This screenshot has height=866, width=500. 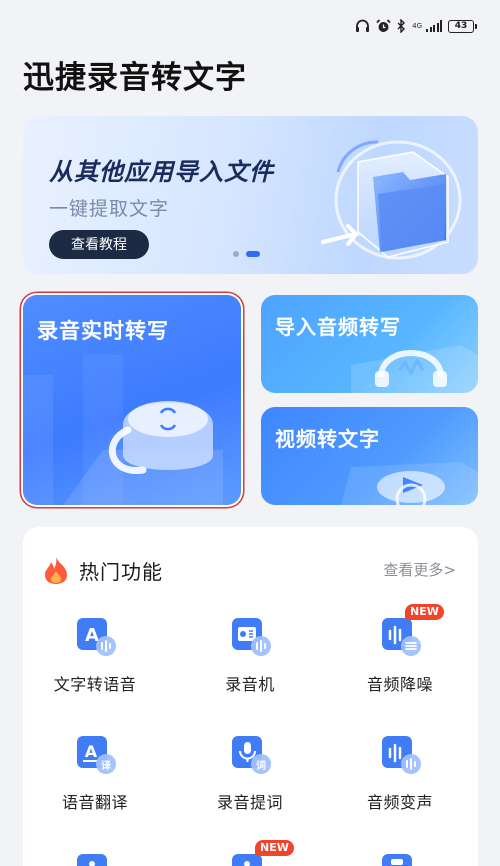 I want to click on voice-changer-icon, so click(x=400, y=754).